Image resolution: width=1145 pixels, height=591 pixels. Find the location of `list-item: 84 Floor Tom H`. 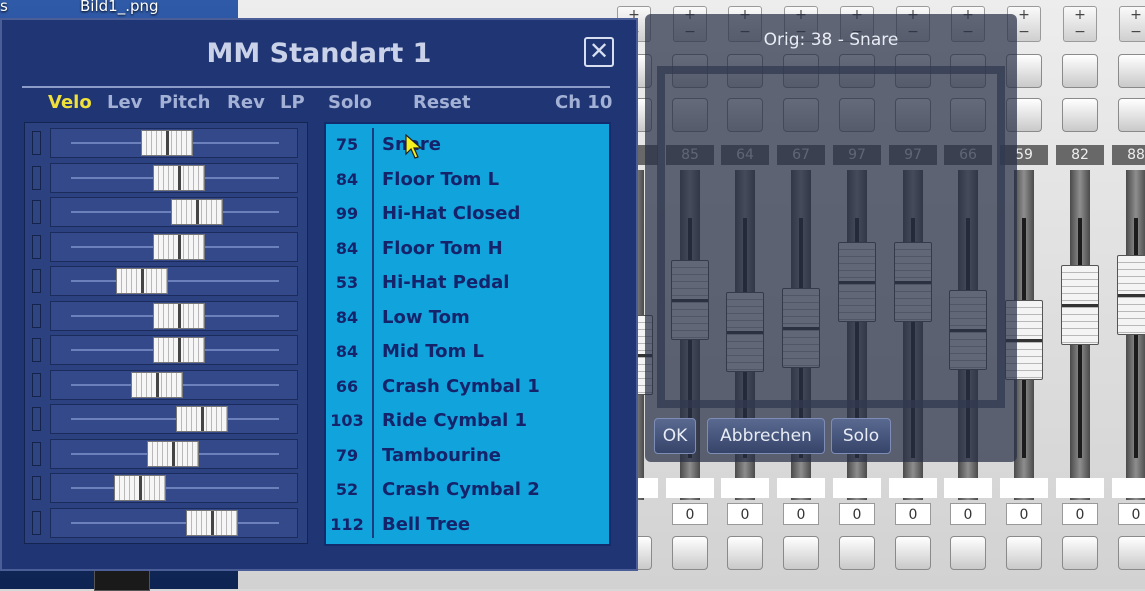

list-item: 84 Floor Tom H is located at coordinates (467, 249).